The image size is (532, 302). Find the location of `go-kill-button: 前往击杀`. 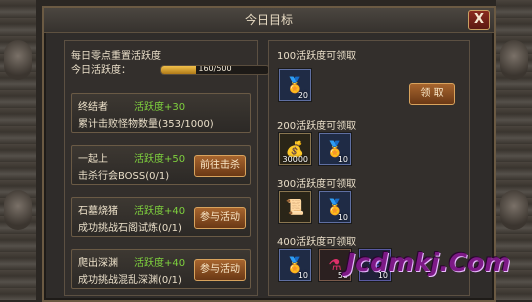

go-kill-button: 前往击杀 is located at coordinates (220, 166).